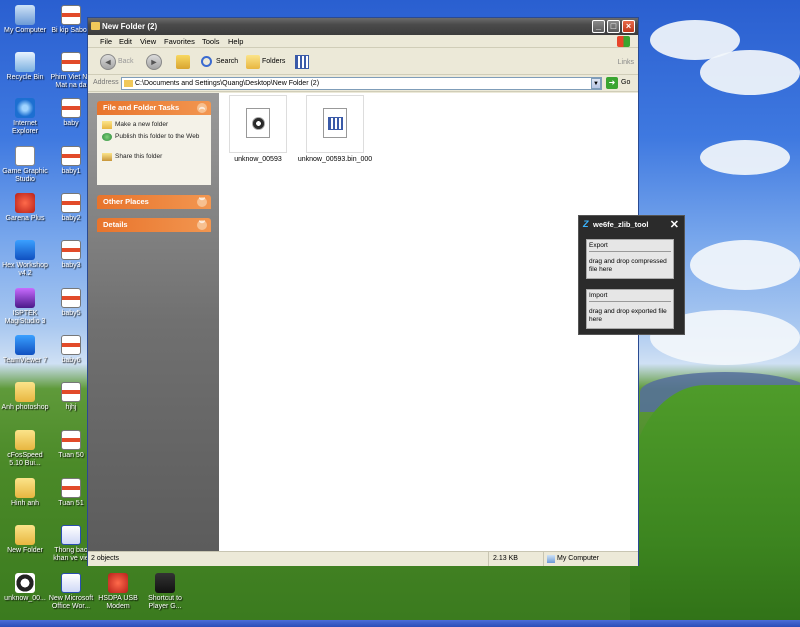 The image size is (800, 627). I want to click on icon-label: Thong bao khan ve vie, so click(71, 554).